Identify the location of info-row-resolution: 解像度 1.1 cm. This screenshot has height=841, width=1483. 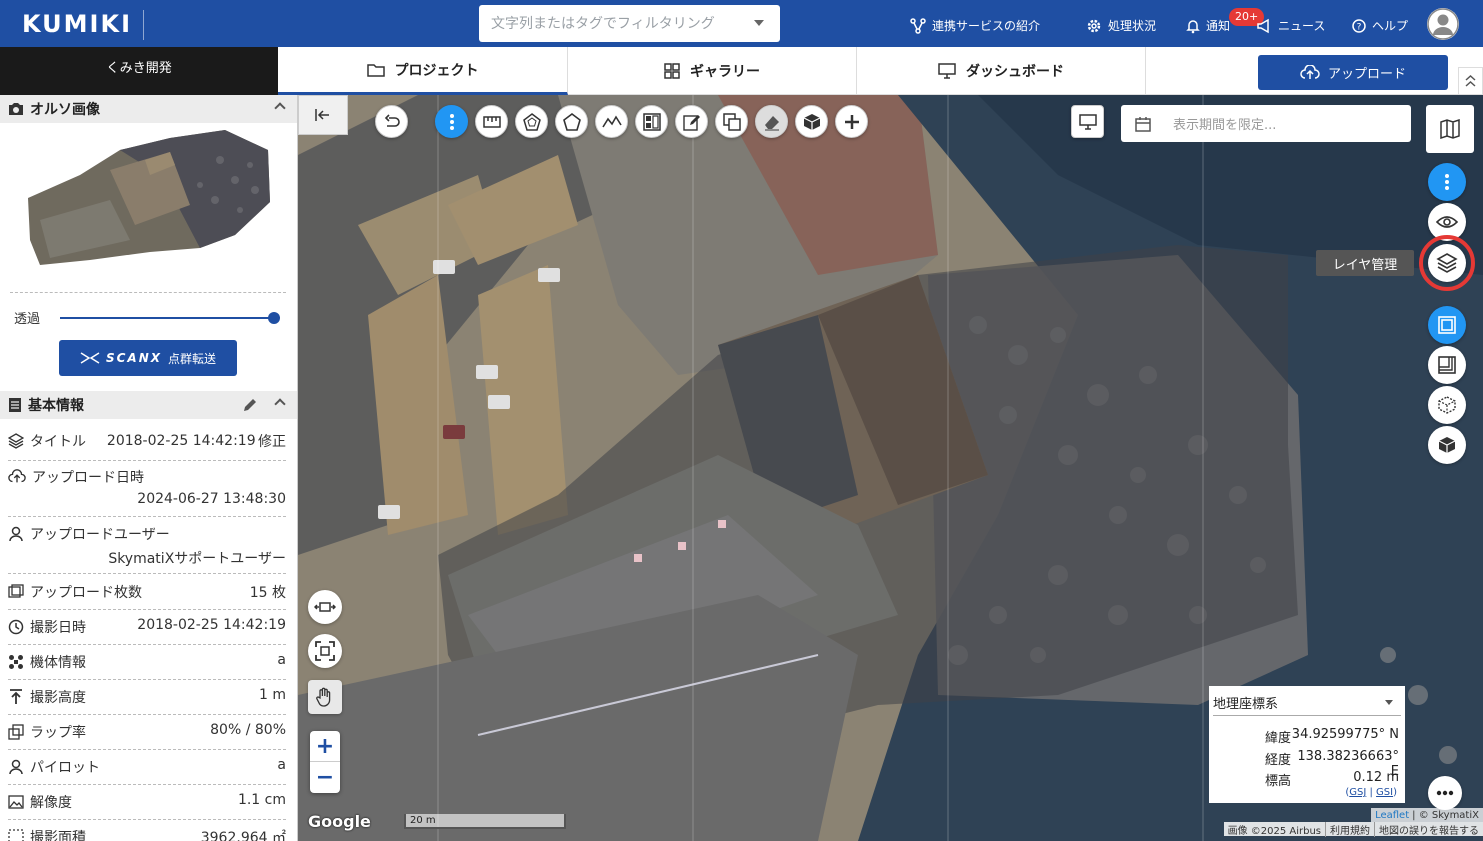
(147, 806).